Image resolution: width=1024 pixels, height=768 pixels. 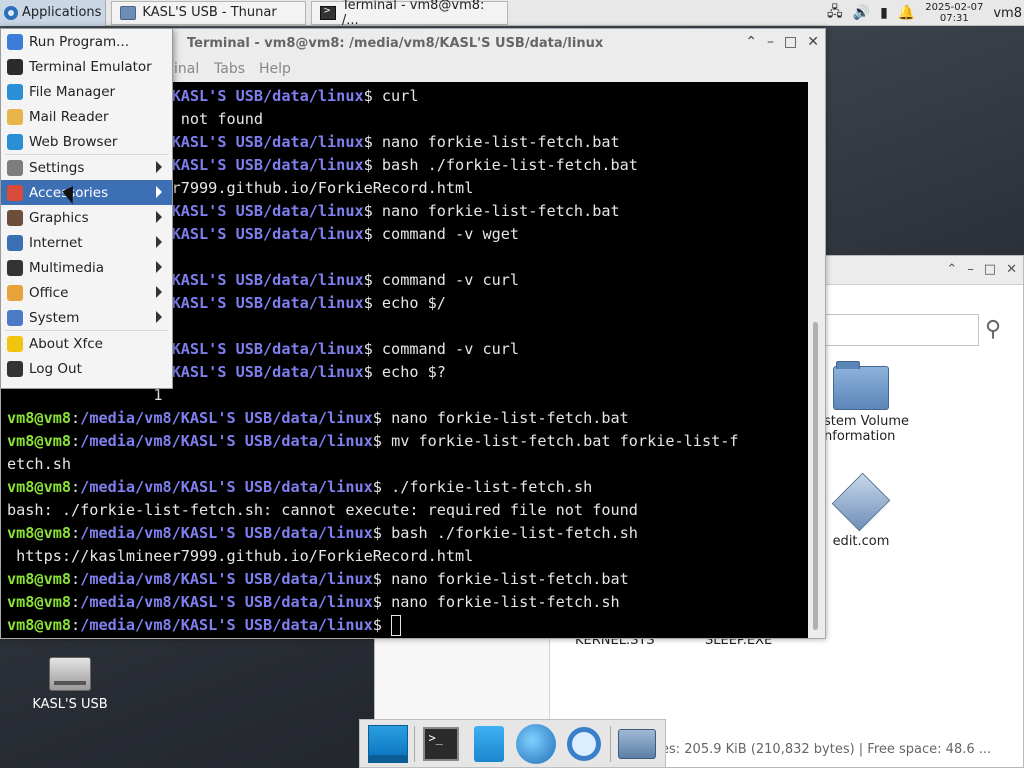 What do you see at coordinates (86, 368) in the screenshot?
I see `menu-item-log-out: Log Out` at bounding box center [86, 368].